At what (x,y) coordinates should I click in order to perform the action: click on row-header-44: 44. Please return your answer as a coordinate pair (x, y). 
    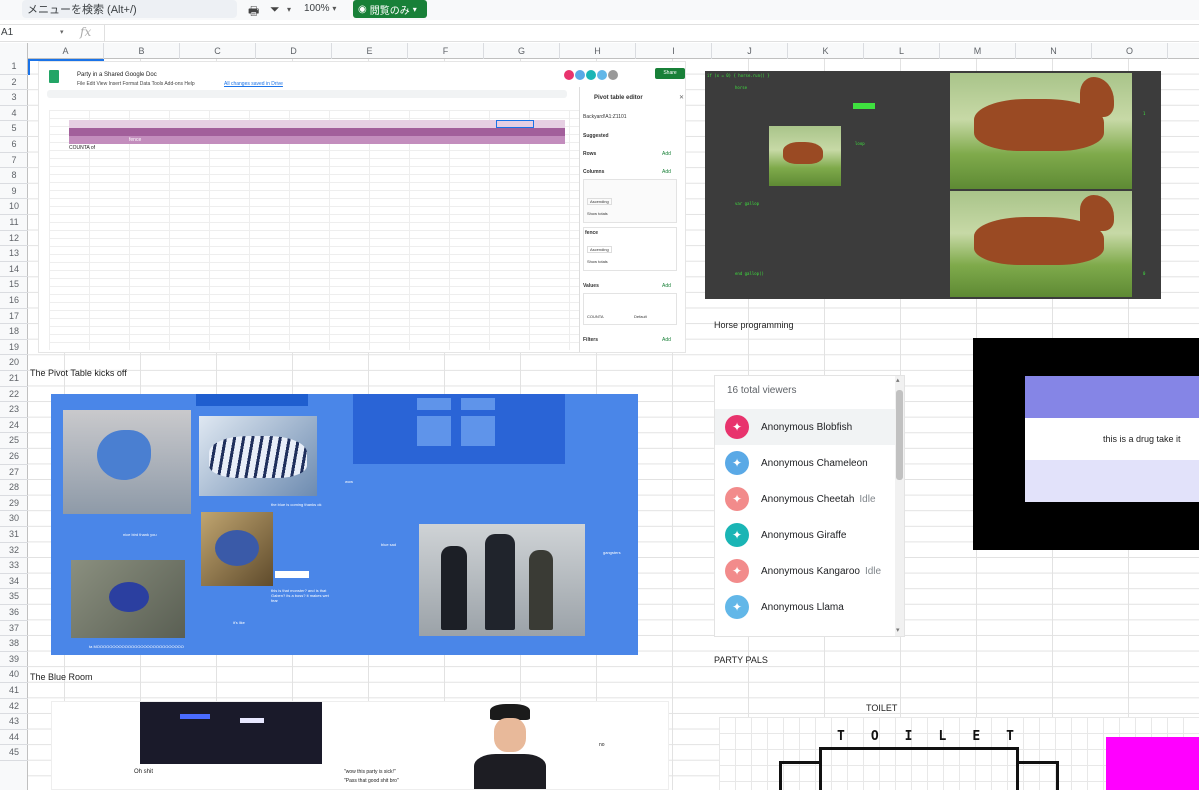
    Looking at the image, I should click on (14, 738).